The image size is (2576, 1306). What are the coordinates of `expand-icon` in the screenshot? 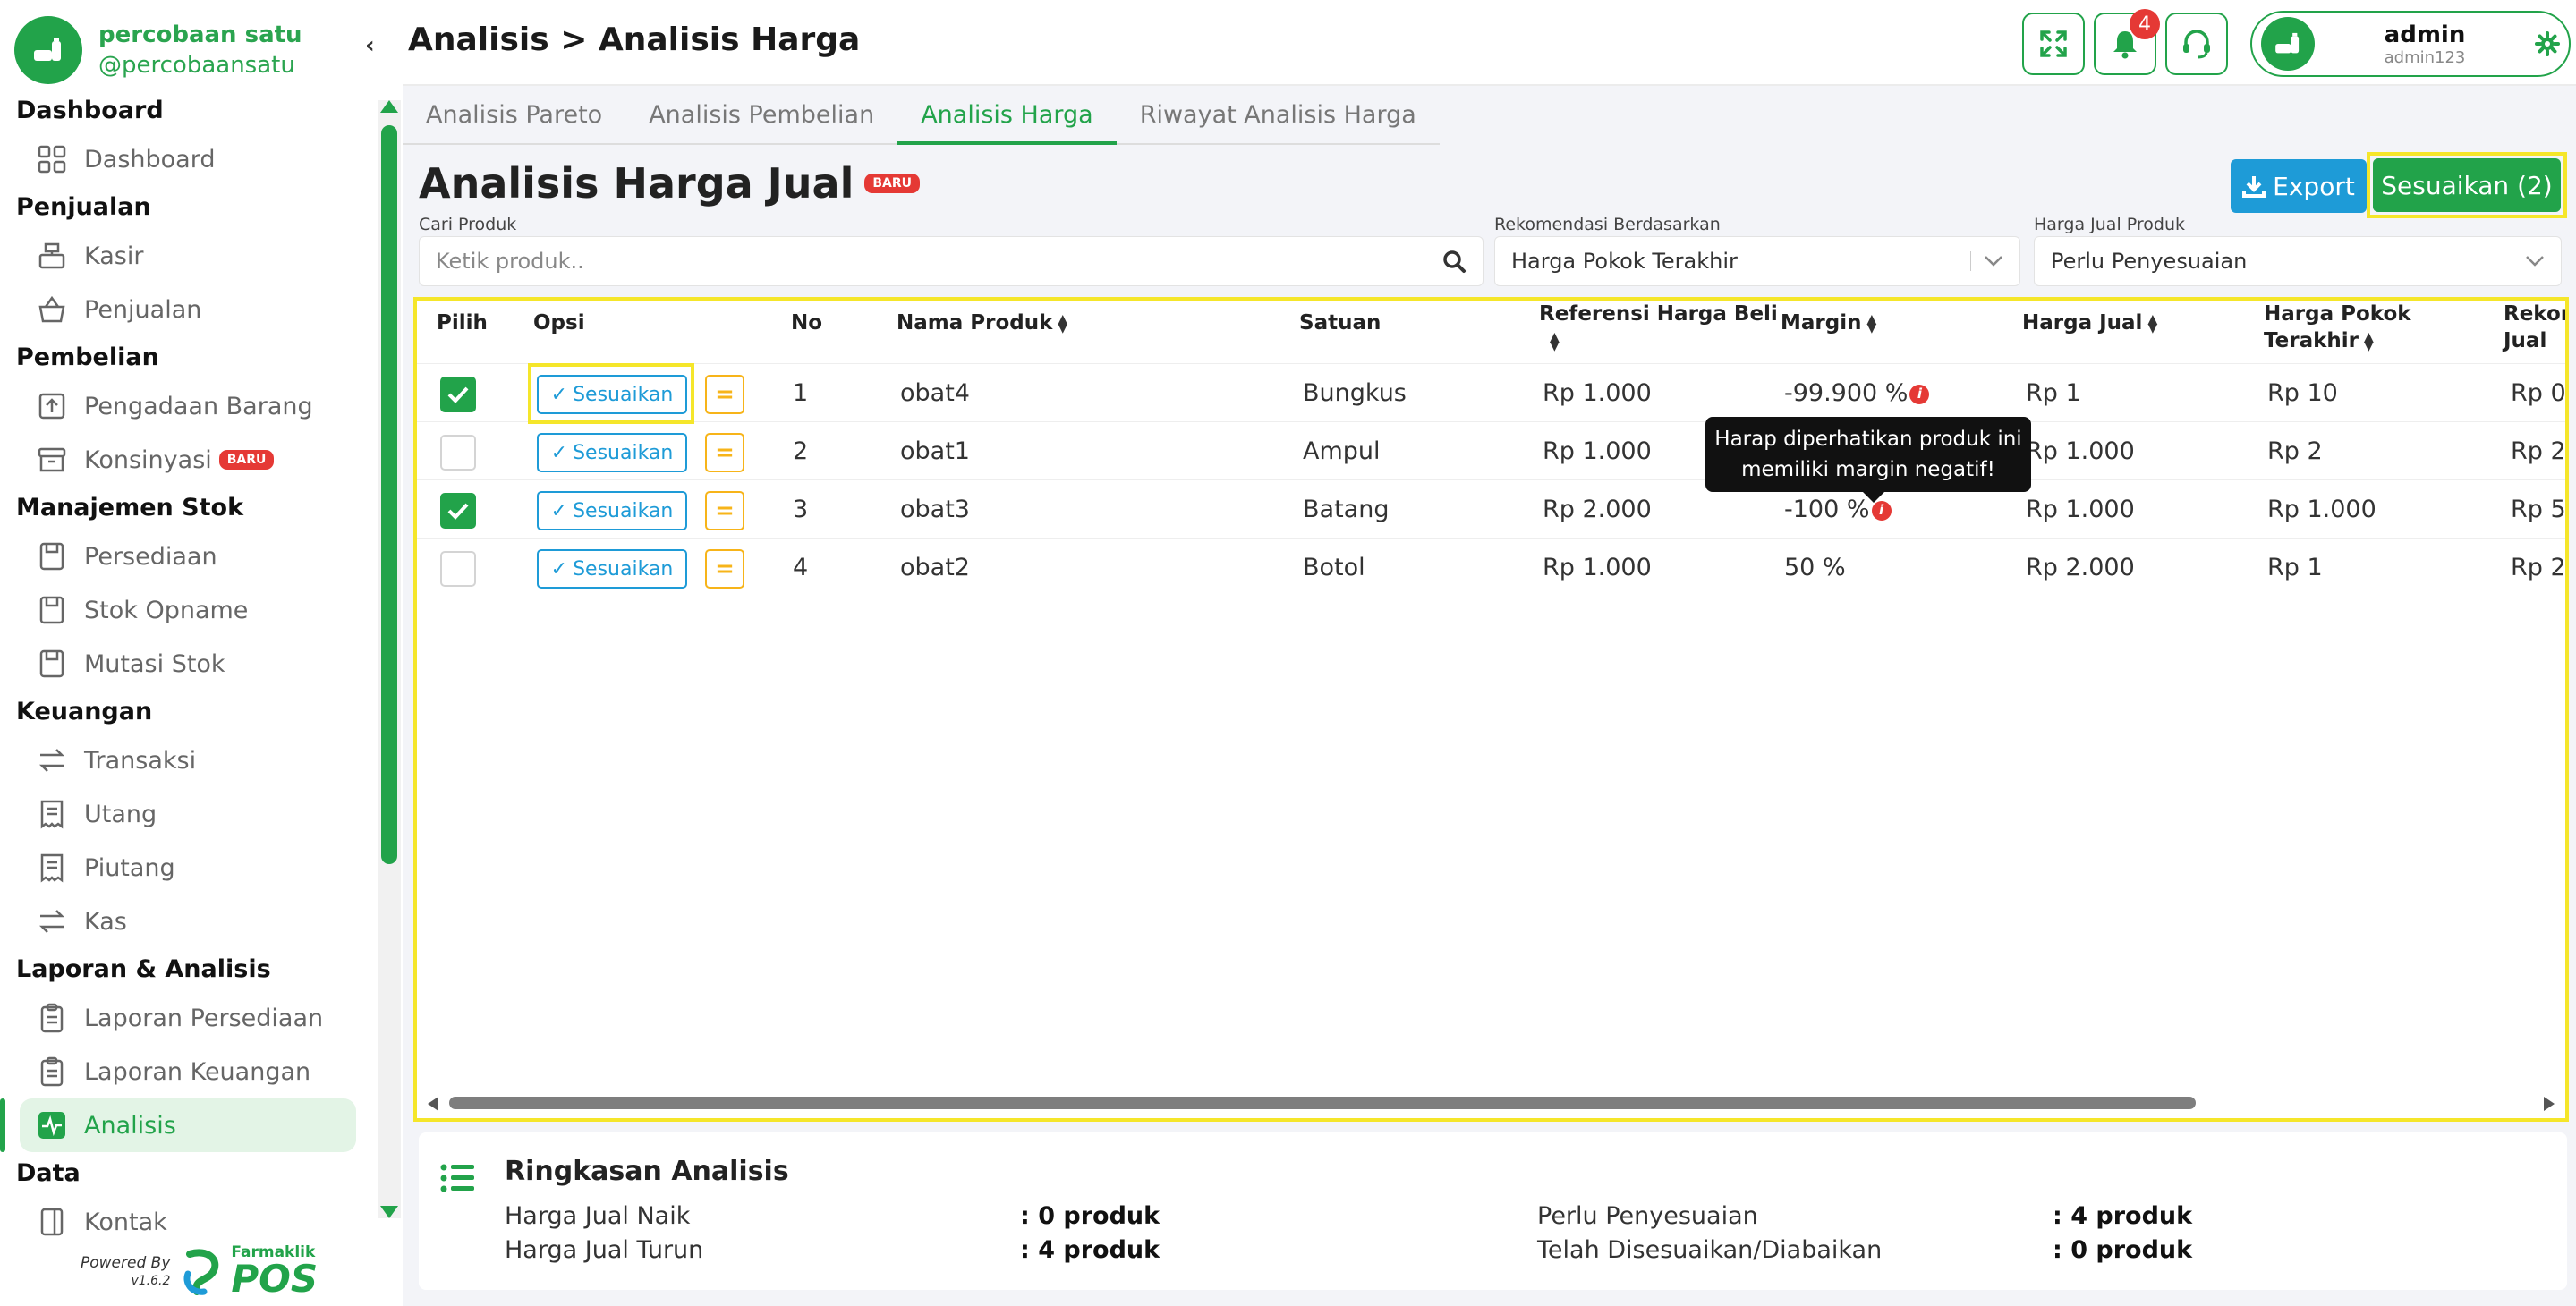 It's located at (2053, 44).